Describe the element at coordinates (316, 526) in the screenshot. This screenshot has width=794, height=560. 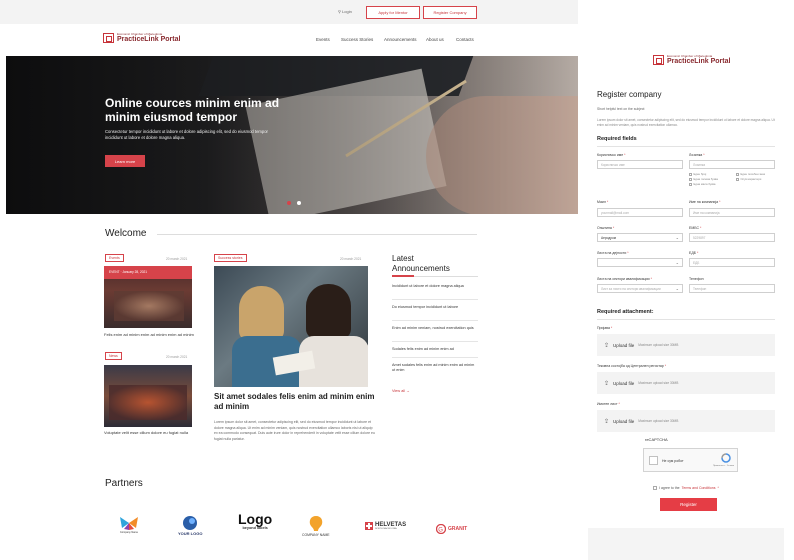
I see `partner-logo: COMPANY NAME` at that location.